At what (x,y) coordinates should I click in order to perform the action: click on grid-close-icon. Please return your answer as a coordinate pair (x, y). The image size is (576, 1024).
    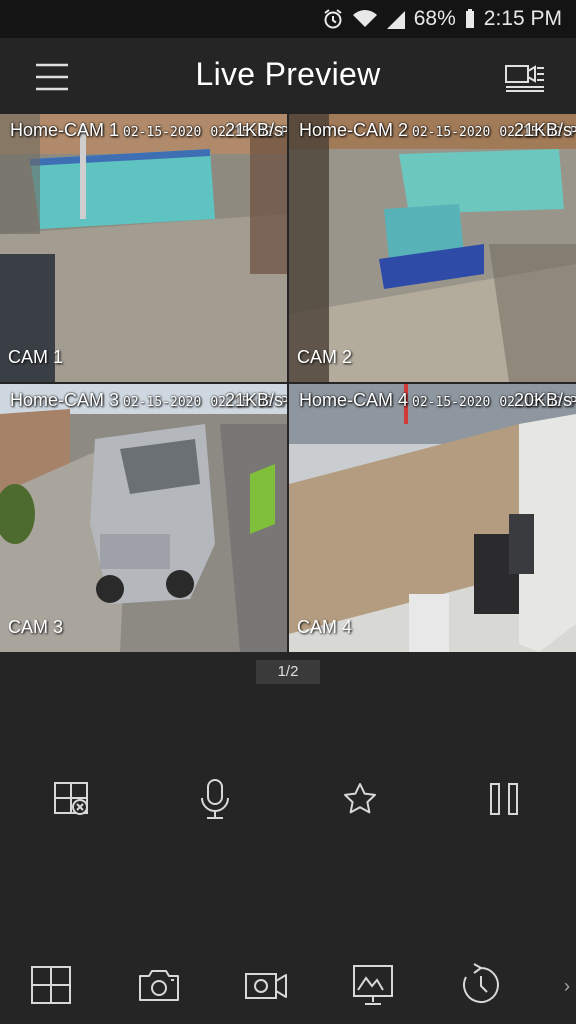
    Looking at the image, I should click on (71, 798).